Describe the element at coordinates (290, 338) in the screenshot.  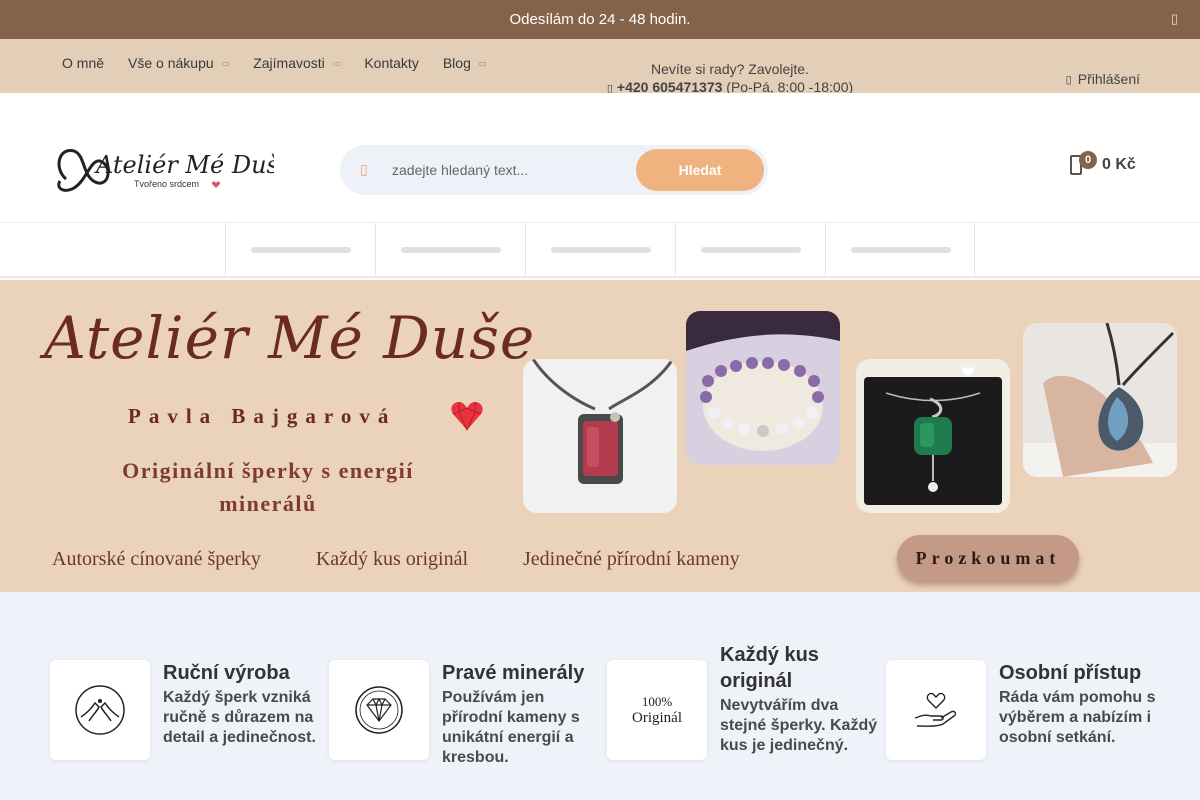
I see `hero-title: Ateliér Mé Duše` at that location.